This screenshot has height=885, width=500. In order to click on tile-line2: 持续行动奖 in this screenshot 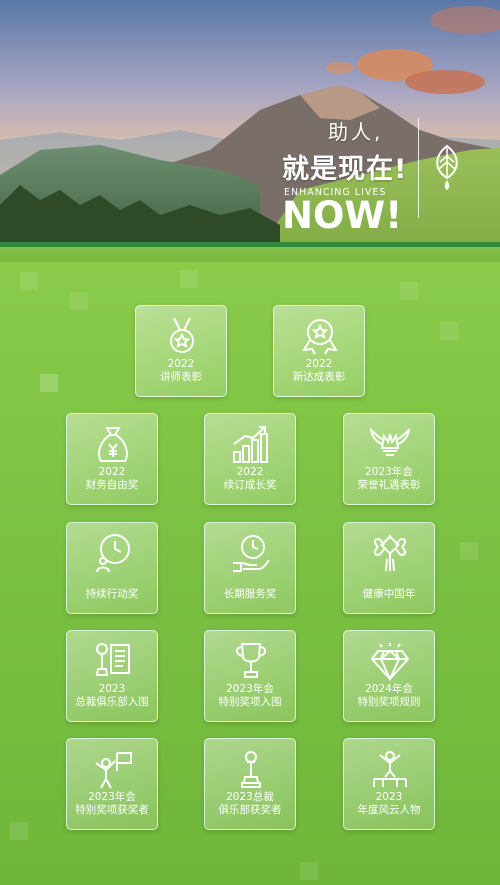, I will do `click(112, 594)`.